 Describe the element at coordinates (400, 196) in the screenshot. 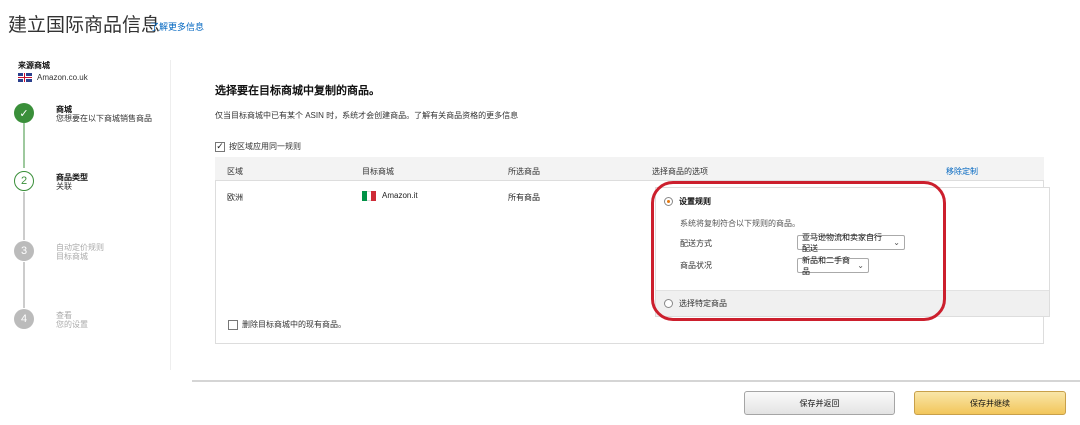

I see `row-target-store-name: Amazon.it` at that location.